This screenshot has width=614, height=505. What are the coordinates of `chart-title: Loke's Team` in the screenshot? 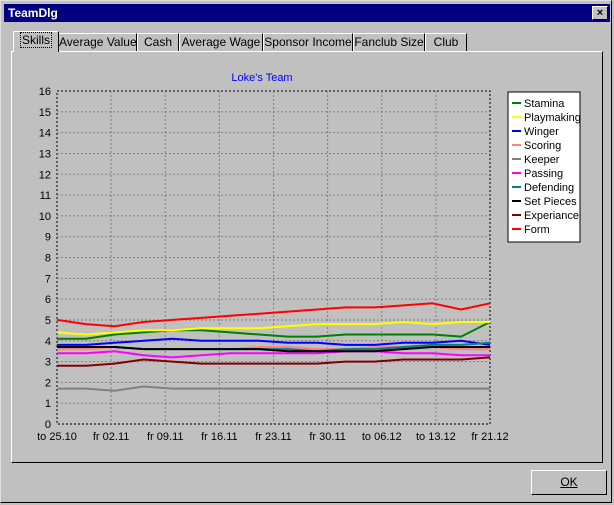 It's located at (261, 78).